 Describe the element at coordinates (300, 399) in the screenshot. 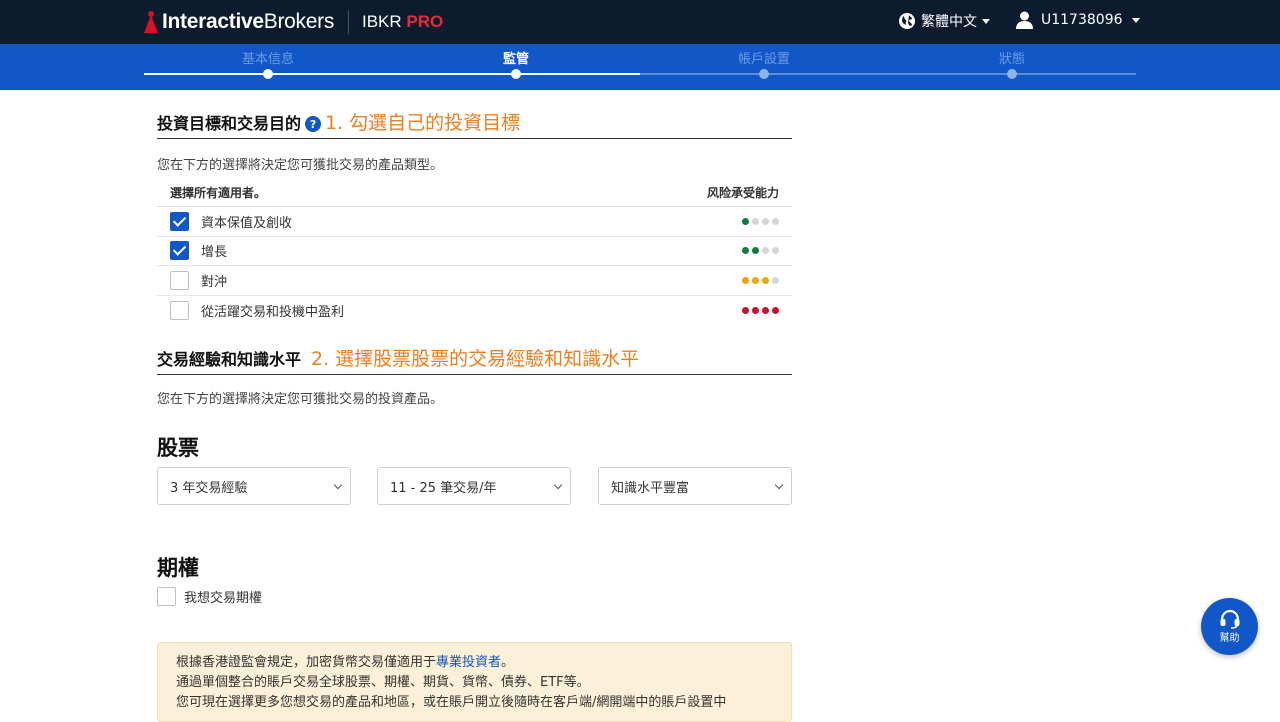

I see `experience-description: 您在下方的選擇將決定您可獲批交易的投資產品。` at that location.